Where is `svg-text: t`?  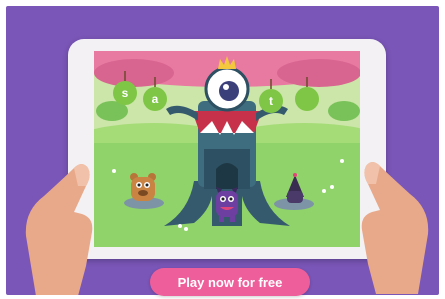 svg-text: t is located at coordinates (271, 101).